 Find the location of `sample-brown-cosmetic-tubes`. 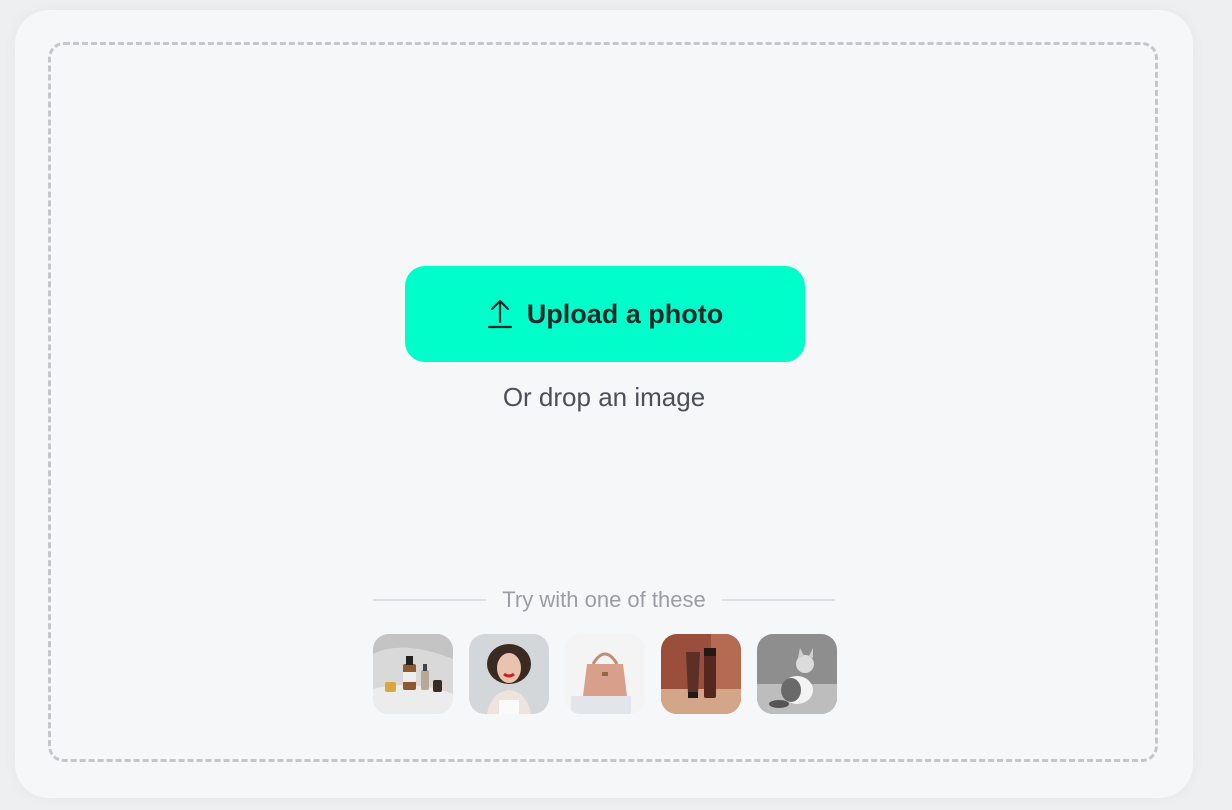

sample-brown-cosmetic-tubes is located at coordinates (701, 674).